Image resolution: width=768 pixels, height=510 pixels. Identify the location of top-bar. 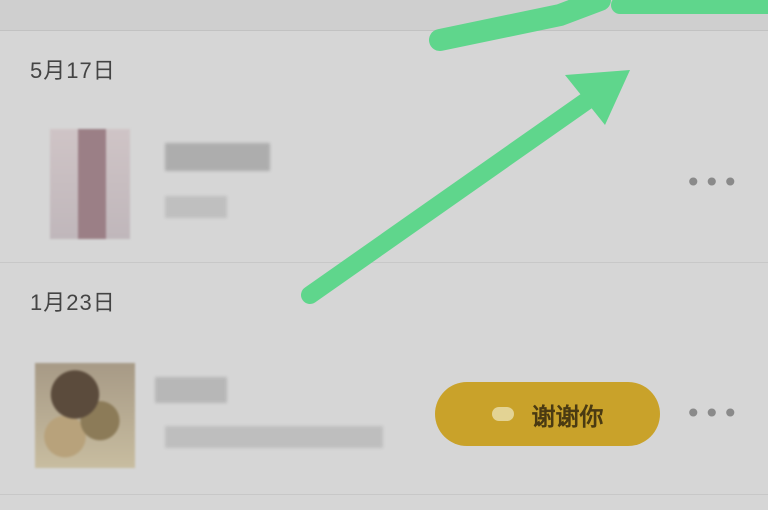
(384, 15).